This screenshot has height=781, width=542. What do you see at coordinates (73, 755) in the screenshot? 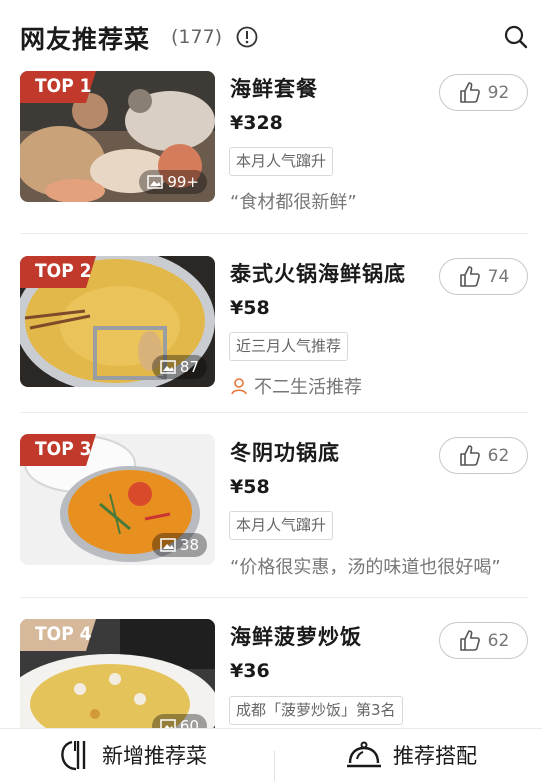
I see `fork-knife-icon` at bounding box center [73, 755].